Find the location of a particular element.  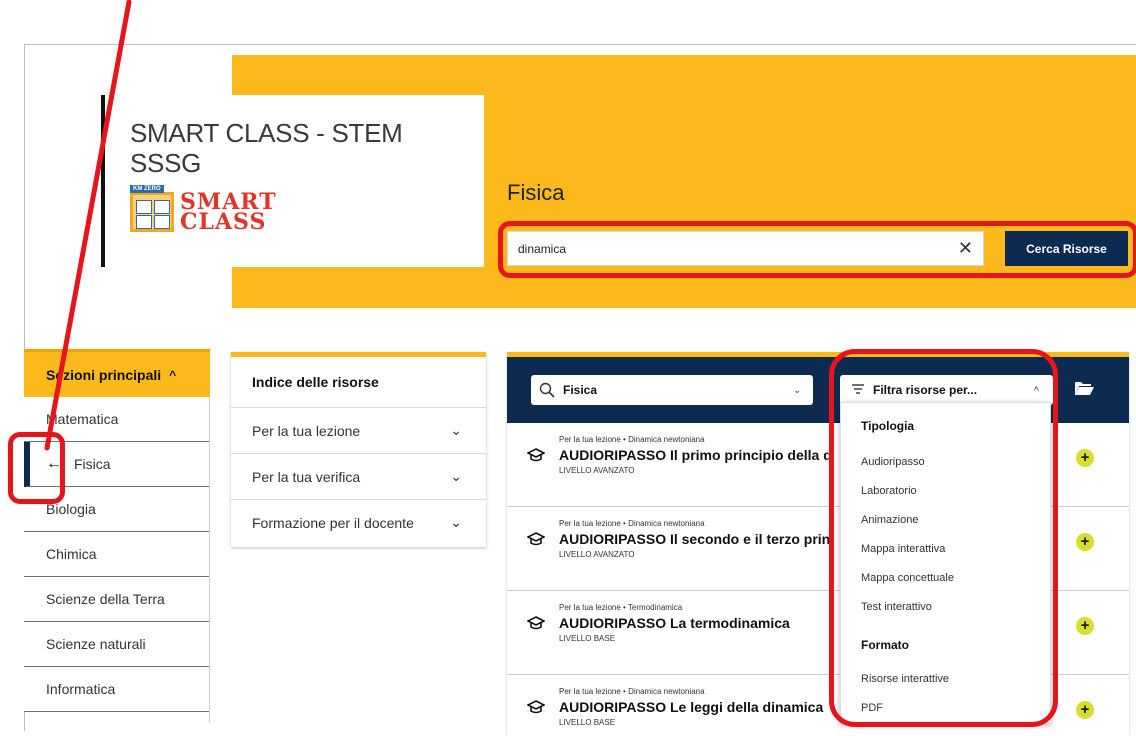

sidebar-item-label: Fisica is located at coordinates (92, 464).